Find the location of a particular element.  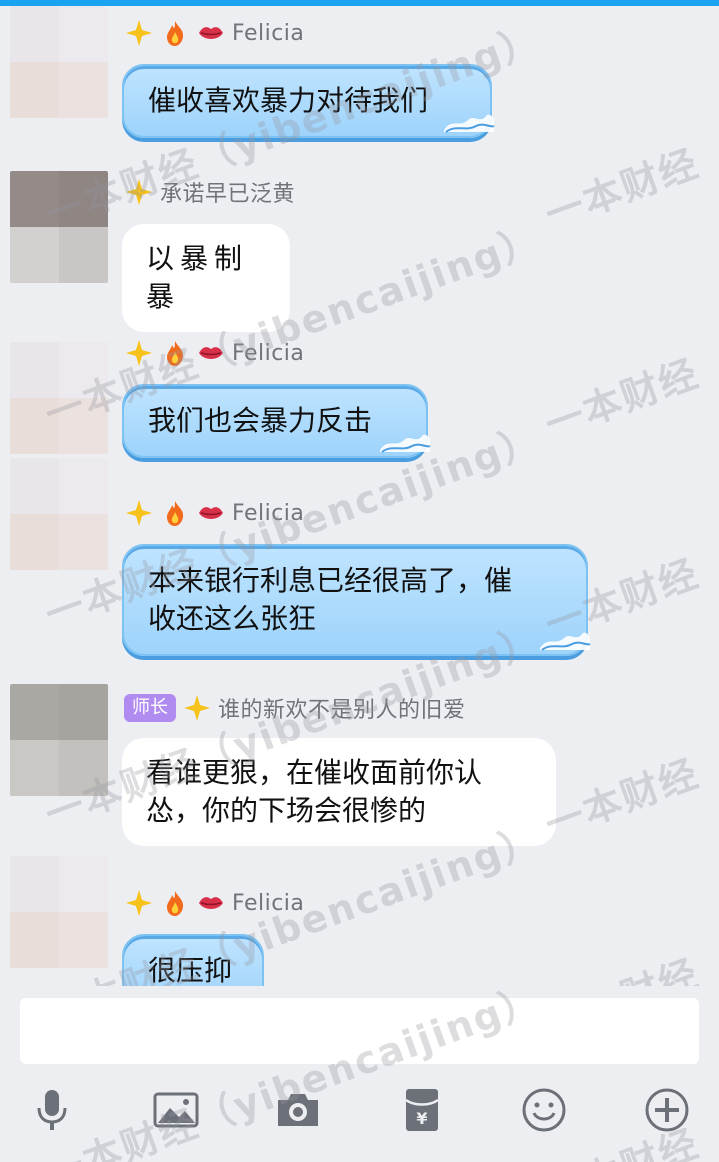

message-sender: 承诺早已泛黄 is located at coordinates (209, 192).